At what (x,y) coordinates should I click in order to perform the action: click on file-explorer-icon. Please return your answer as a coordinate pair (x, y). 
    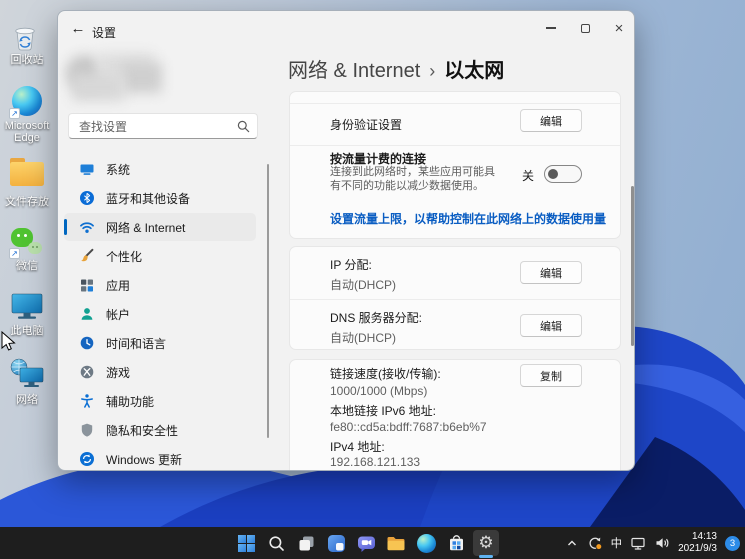
    Looking at the image, I should click on (396, 543).